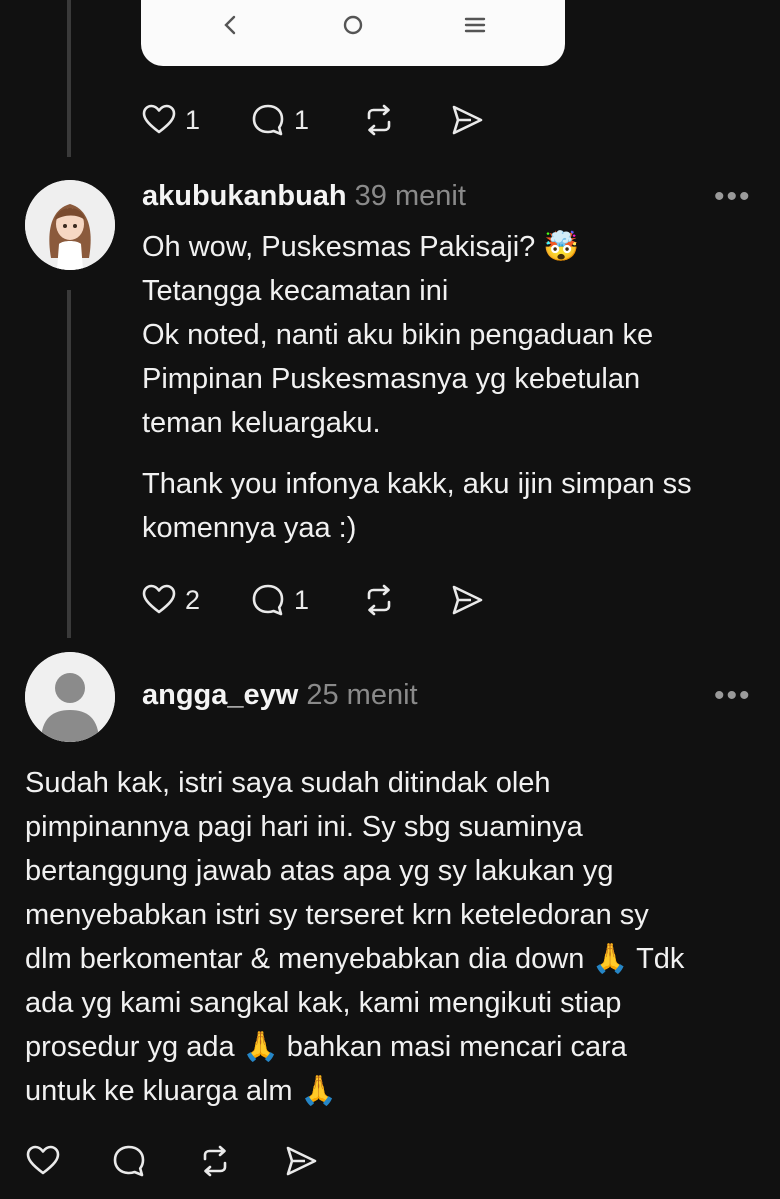  I want to click on text-line: untuk ke kluarga alm 🙏, so click(181, 1091).